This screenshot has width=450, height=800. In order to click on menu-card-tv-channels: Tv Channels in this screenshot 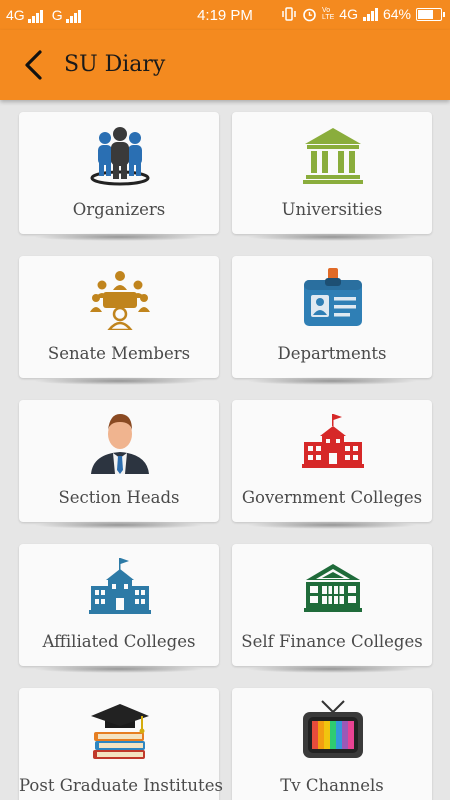, I will do `click(332, 744)`.